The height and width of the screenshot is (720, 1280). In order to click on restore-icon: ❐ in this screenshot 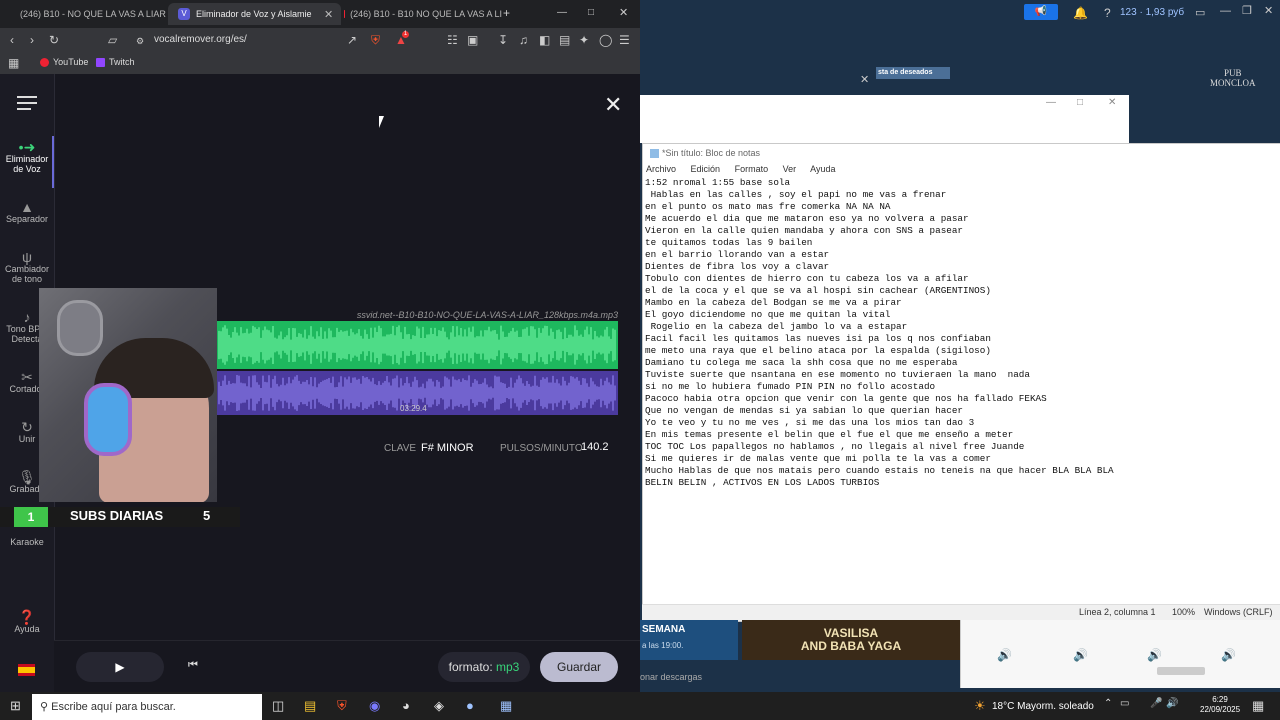, I will do `click(1247, 11)`.